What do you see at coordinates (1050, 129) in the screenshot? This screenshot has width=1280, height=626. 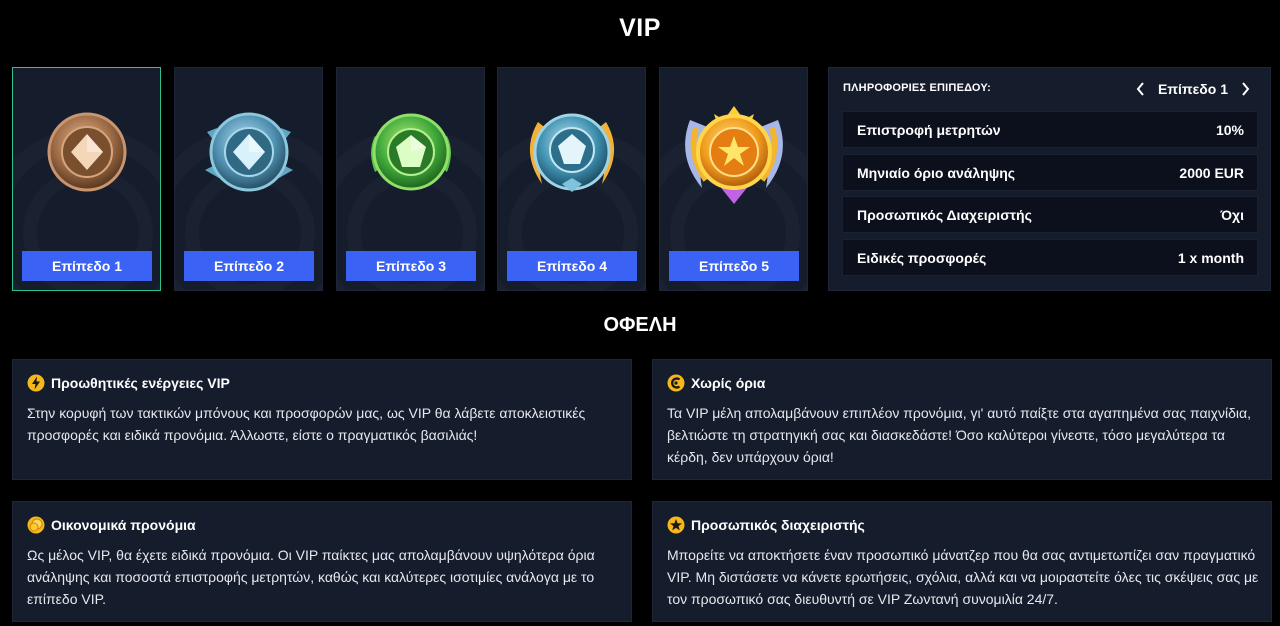 I see `info-row-cashback: Επιστροφή μετρητών 10%` at bounding box center [1050, 129].